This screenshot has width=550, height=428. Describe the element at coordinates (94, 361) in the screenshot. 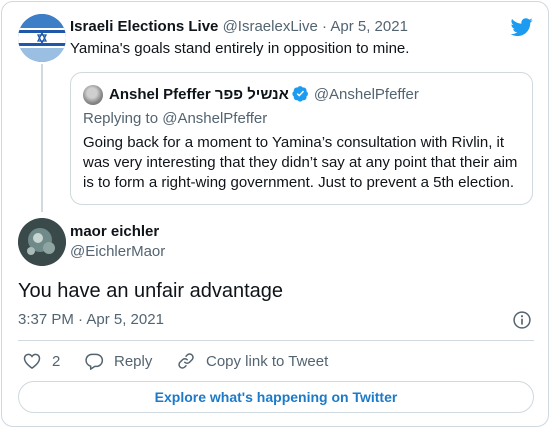

I see `reply-bubble-icon` at that location.